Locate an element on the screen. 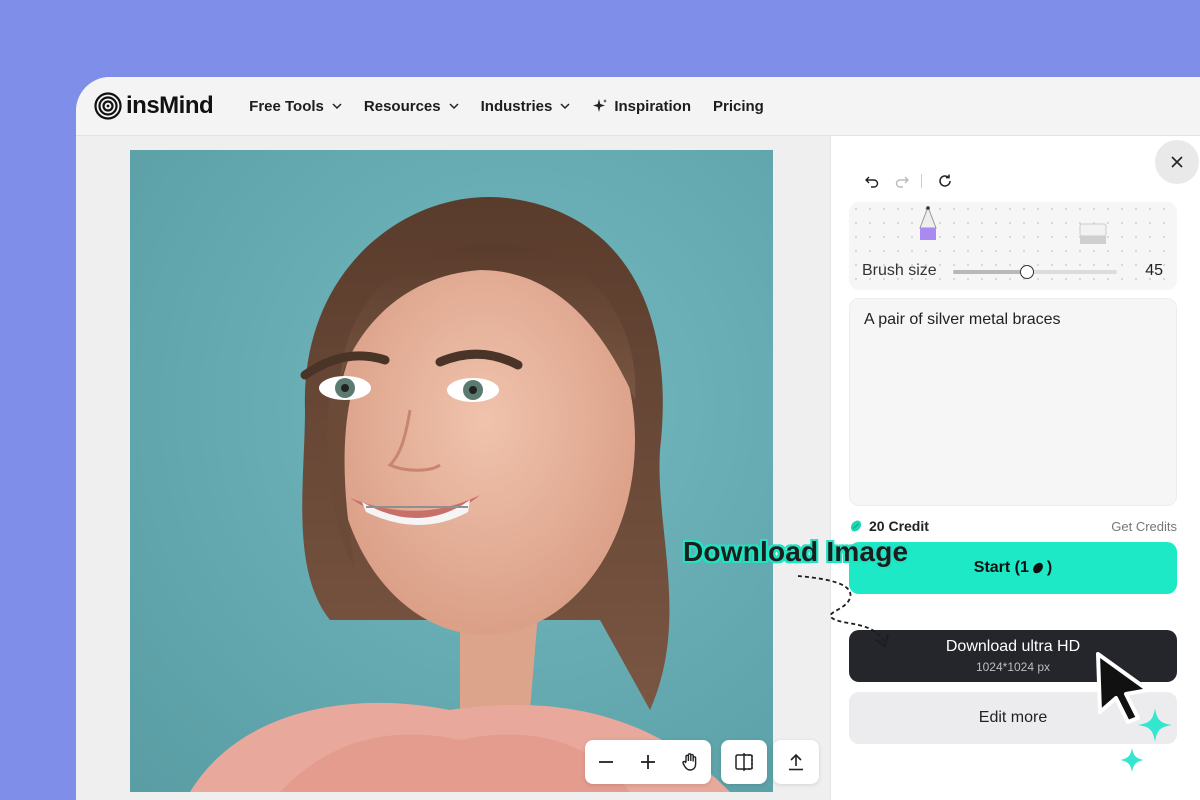 Image resolution: width=1200 pixels, height=800 pixels. plus-icon is located at coordinates (648, 762).